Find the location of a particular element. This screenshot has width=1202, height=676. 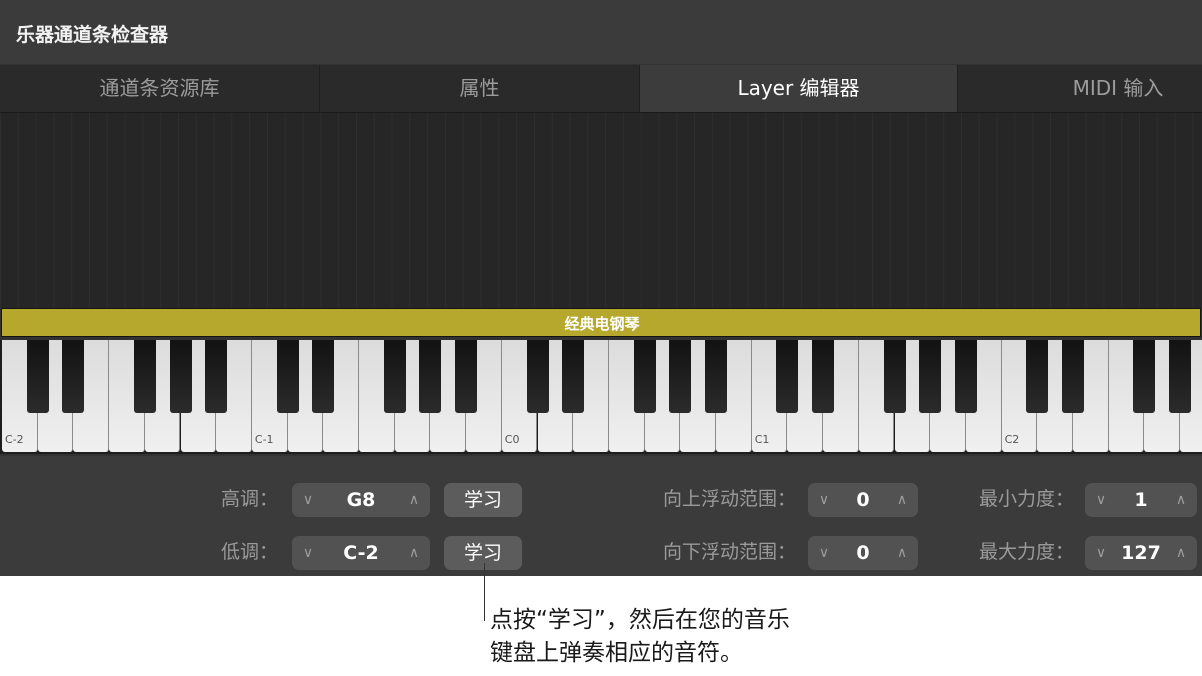

float-down-value: 0 is located at coordinates (863, 553).